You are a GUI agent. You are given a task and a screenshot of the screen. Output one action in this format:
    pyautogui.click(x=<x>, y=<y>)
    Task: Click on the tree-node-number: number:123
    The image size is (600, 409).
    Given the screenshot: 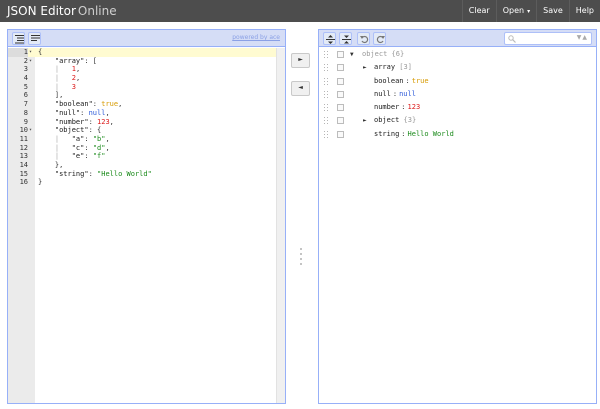 What is the action you would take?
    pyautogui.click(x=457, y=107)
    